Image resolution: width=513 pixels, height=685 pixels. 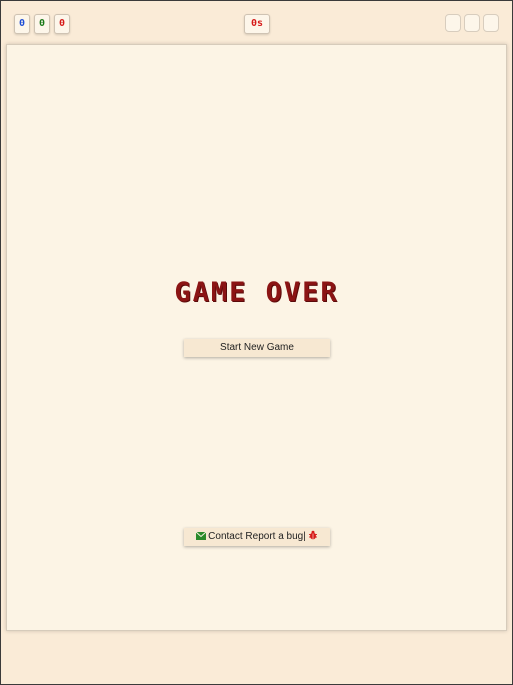 What do you see at coordinates (201, 536) in the screenshot?
I see `envelope-icon` at bounding box center [201, 536].